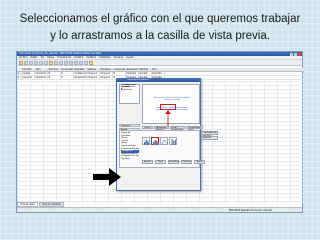 This screenshot has width=320, height=240. I want to click on tab-groups-points: ID de grupo/punto, so click(177, 128).